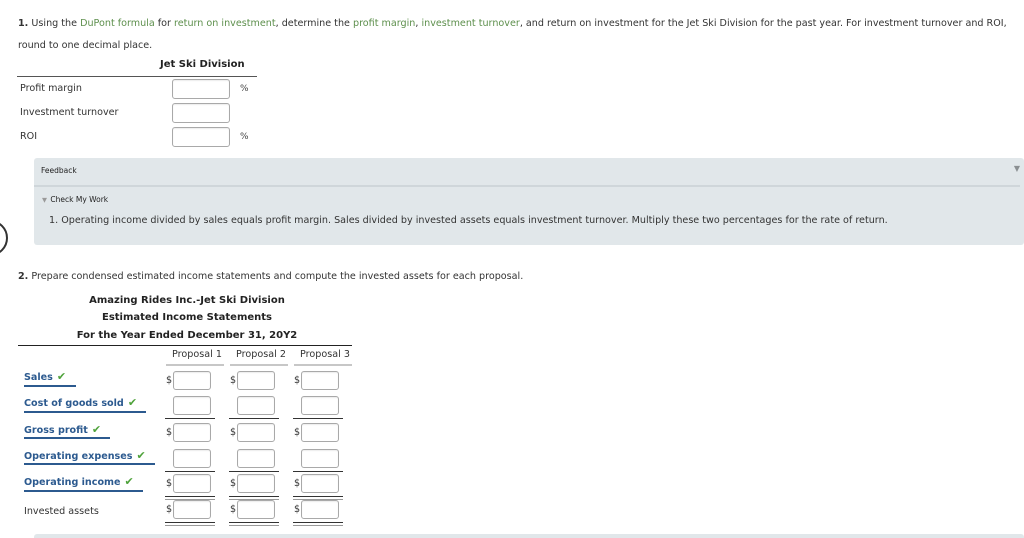 The image size is (1024, 538). Describe the element at coordinates (192, 458) in the screenshot. I see `operating-expenses-proposal-1-input` at that location.